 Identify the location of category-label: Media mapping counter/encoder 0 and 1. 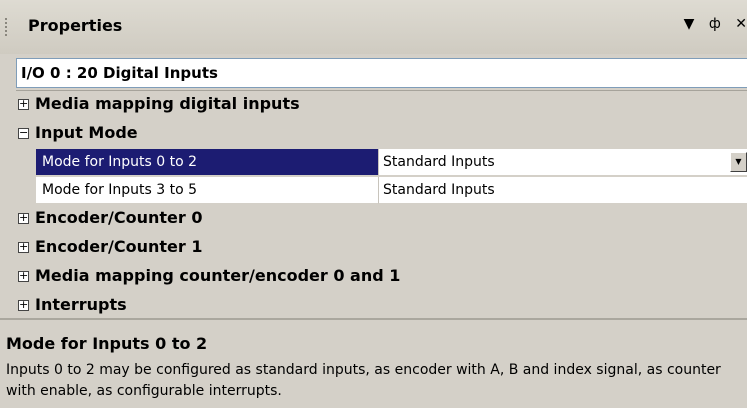
(218, 275).